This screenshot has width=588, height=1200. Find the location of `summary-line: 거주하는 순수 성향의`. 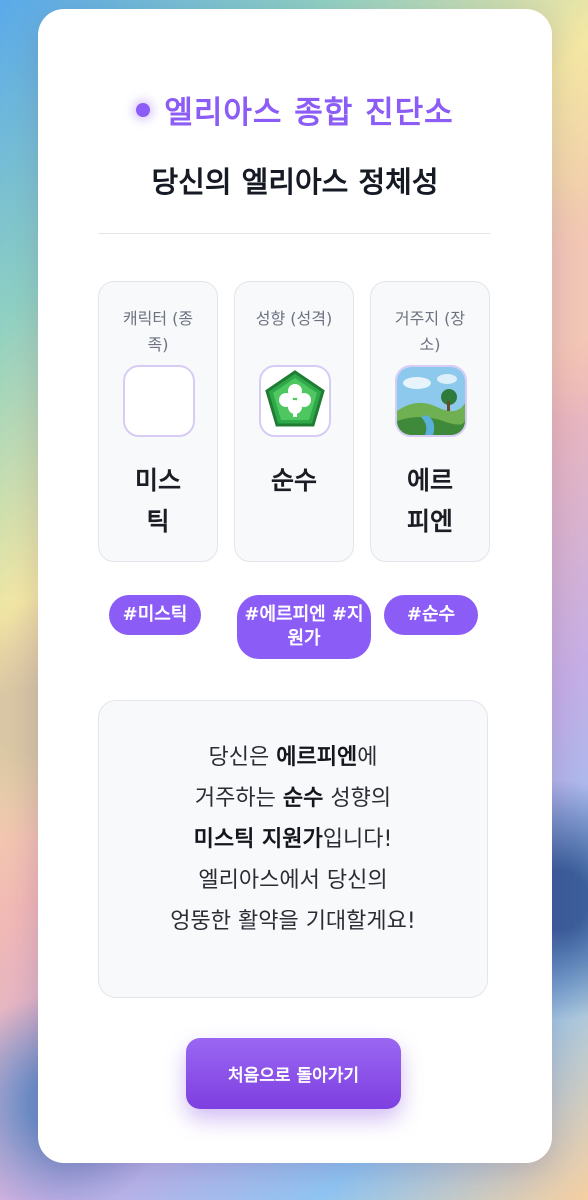

summary-line: 거주하는 순수 성향의 is located at coordinates (293, 798).